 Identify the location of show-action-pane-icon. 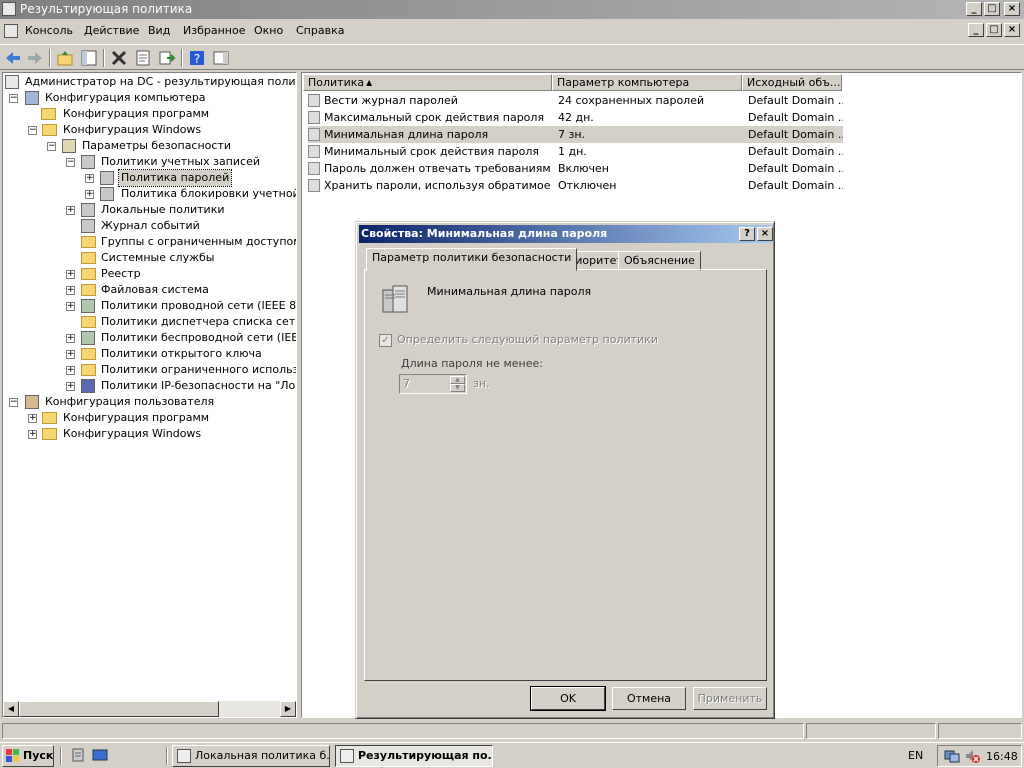
(221, 58).